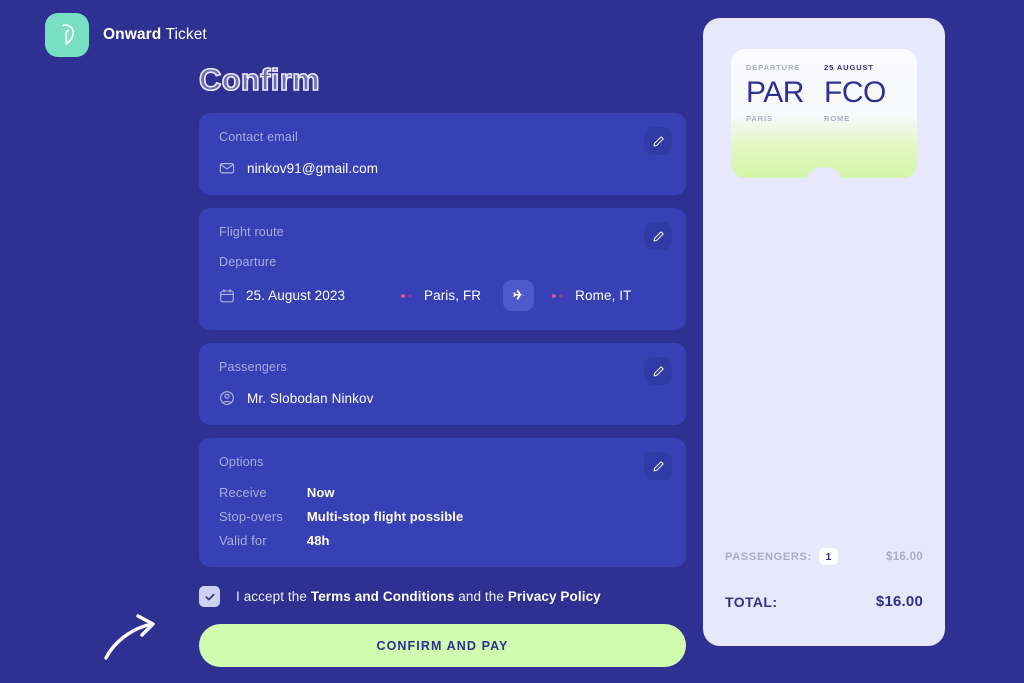 This screenshot has width=1024, height=683. Describe the element at coordinates (775, 92) in the screenshot. I see `origin-airport-code: PAR` at that location.